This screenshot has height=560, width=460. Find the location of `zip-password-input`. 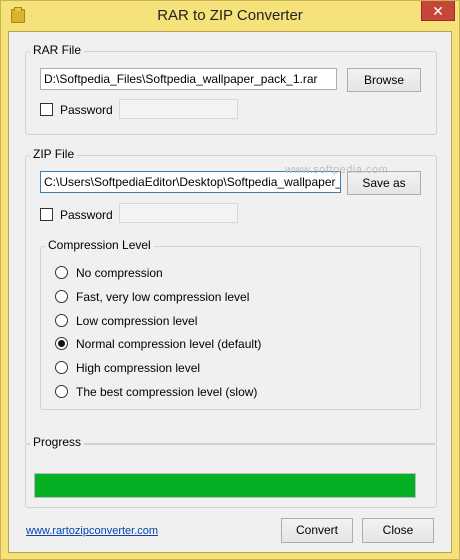

zip-password-input is located at coordinates (178, 213).